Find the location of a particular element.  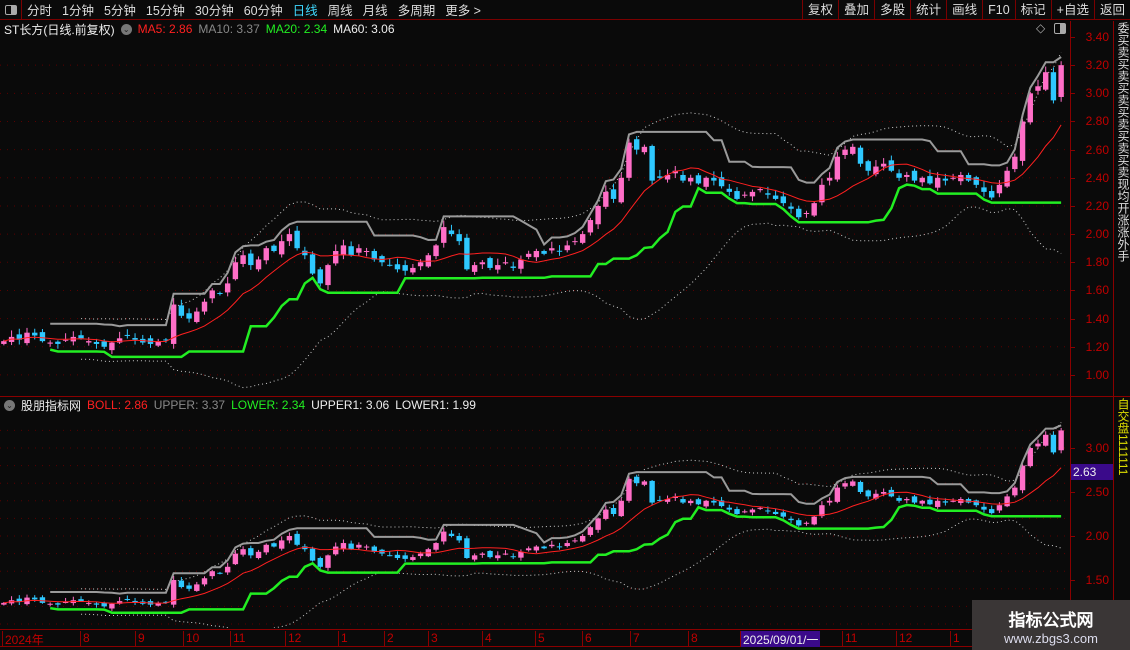

toolbar-button: 复权 is located at coordinates (820, 10).